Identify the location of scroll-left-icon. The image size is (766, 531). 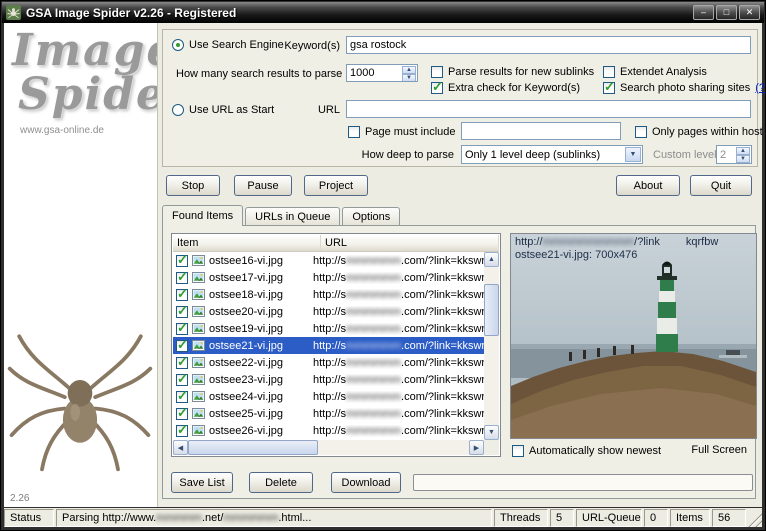
(180, 447).